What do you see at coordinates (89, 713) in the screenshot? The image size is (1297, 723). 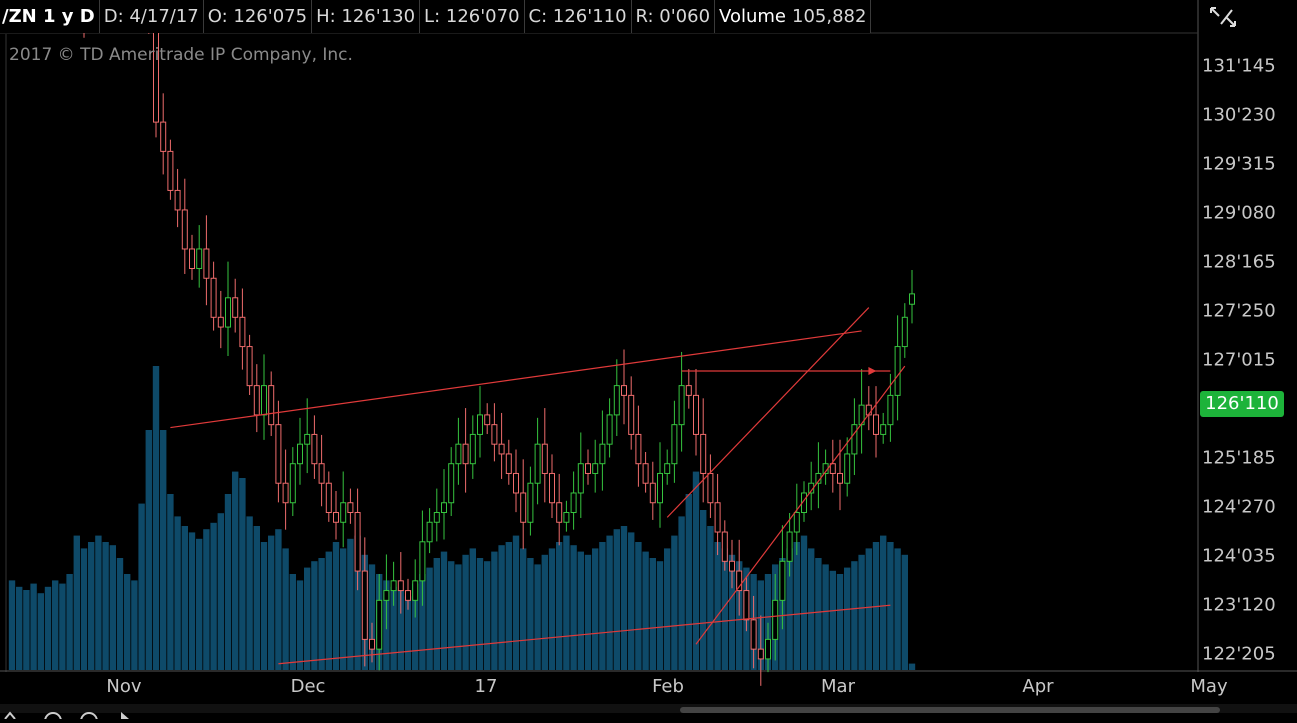 I see `zoom-in-icon` at bounding box center [89, 713].